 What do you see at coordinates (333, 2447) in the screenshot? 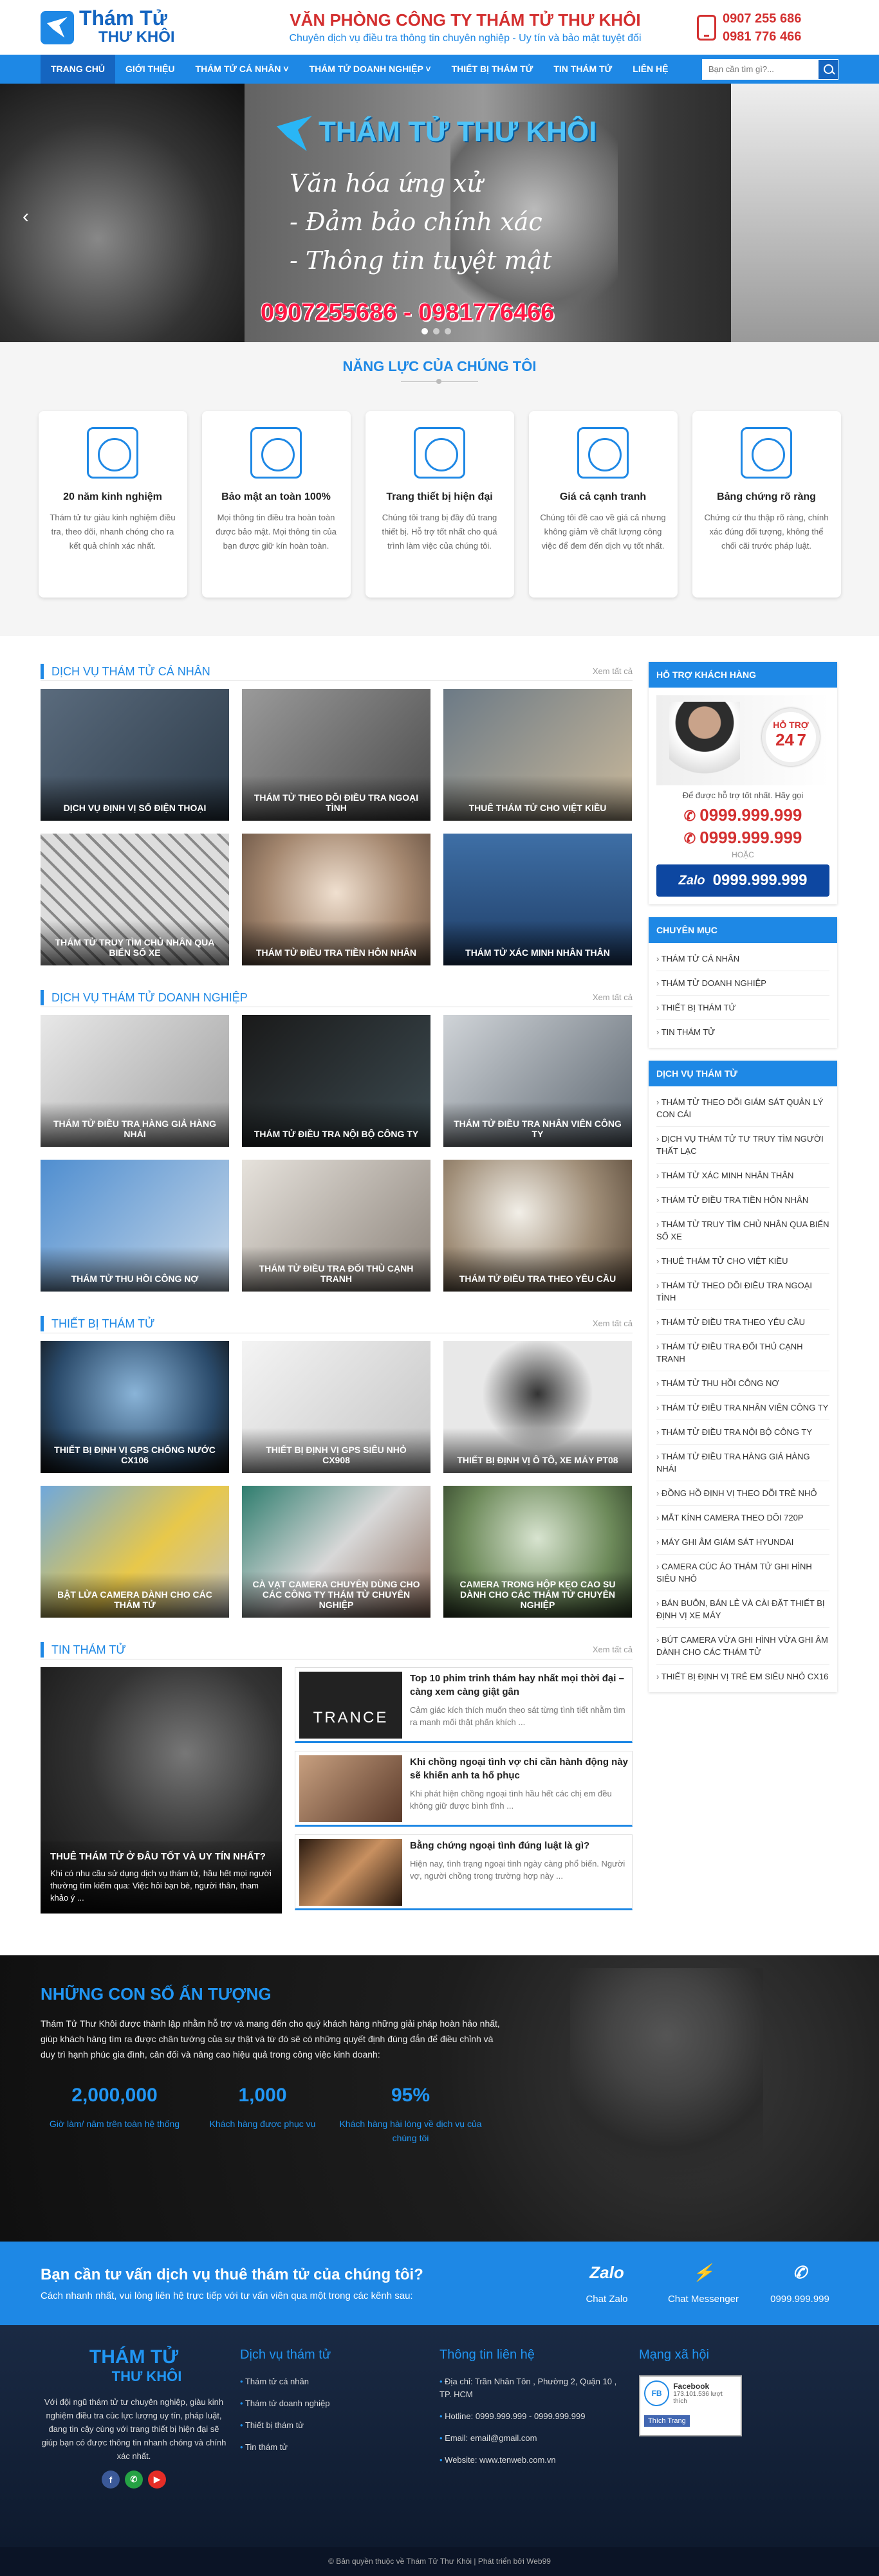
I see `footer-link: Tin thám tử` at bounding box center [333, 2447].